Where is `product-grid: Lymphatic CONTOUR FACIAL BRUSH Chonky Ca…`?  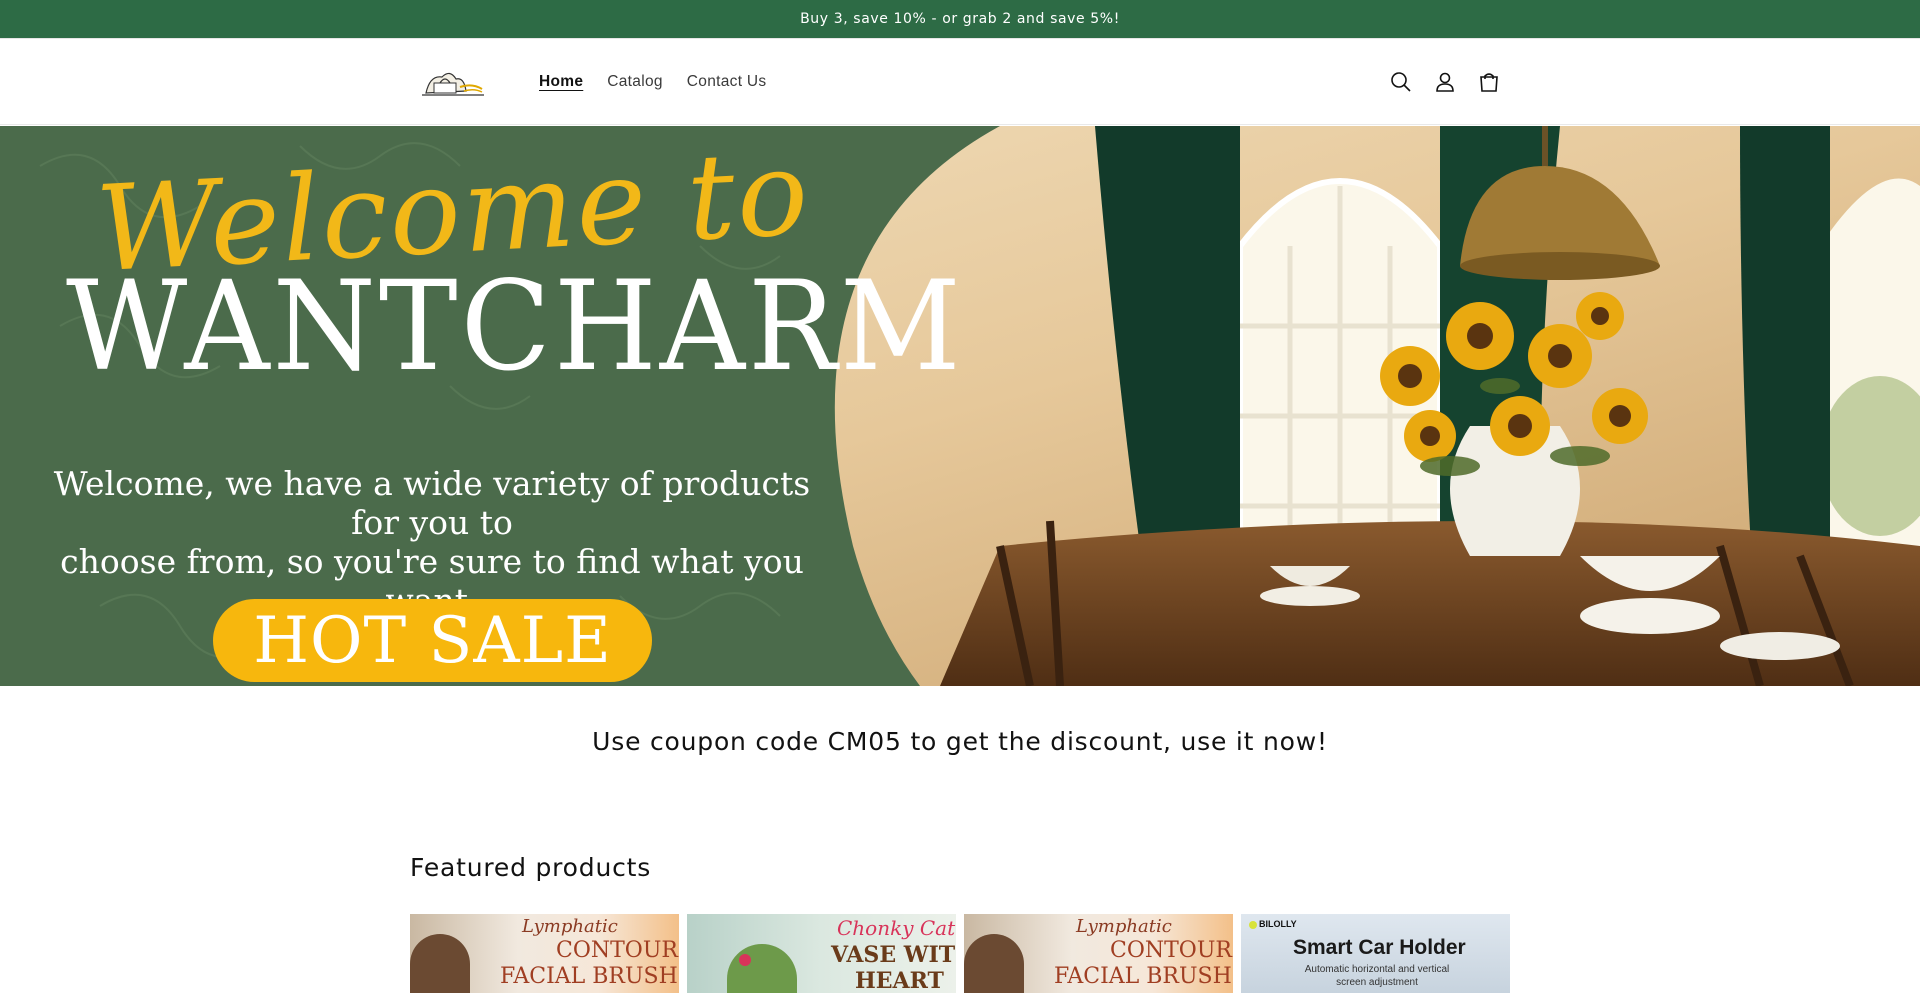 product-grid: Lymphatic CONTOUR FACIAL BRUSH Chonky Ca… is located at coordinates (960, 953).